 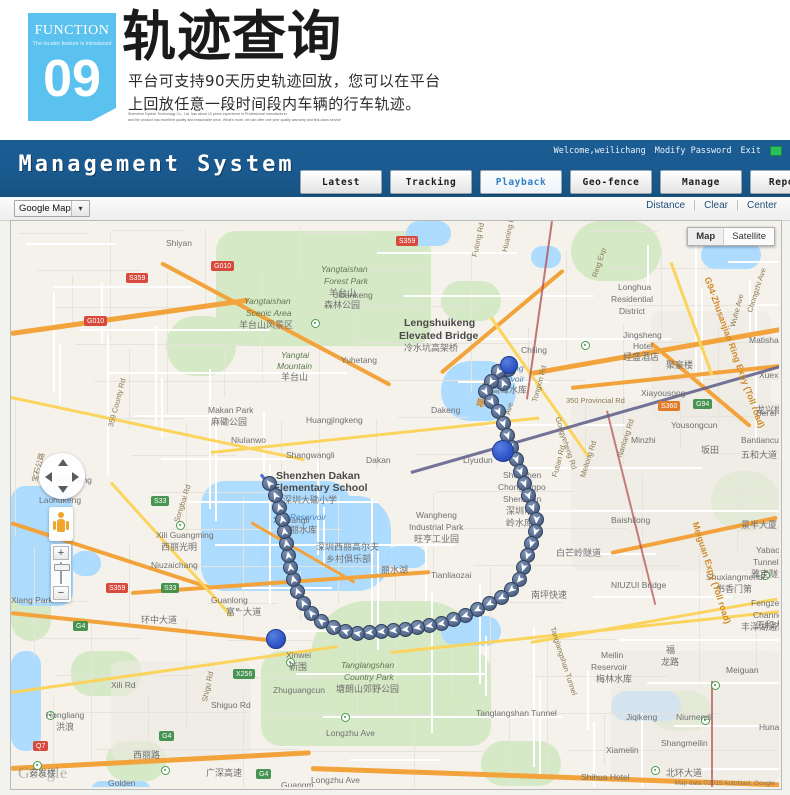 What do you see at coordinates (378, 460) in the screenshot?
I see `map-label: Dakan` at bounding box center [378, 460].